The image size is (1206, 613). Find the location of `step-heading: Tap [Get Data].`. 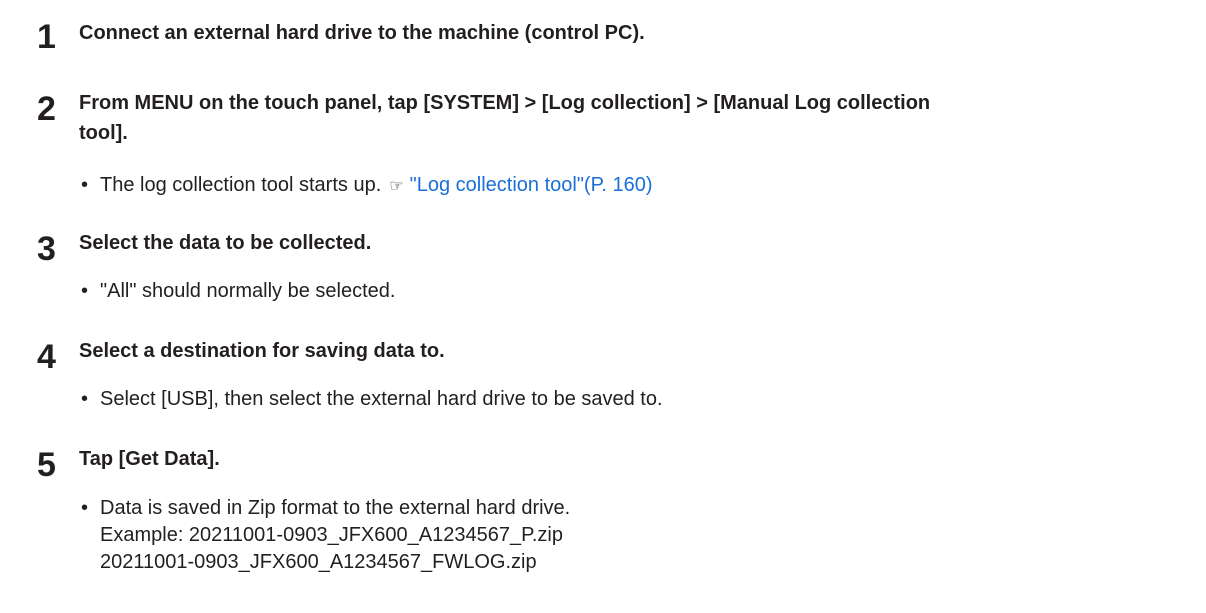

step-heading: Tap [Get Data]. is located at coordinates (149, 459).